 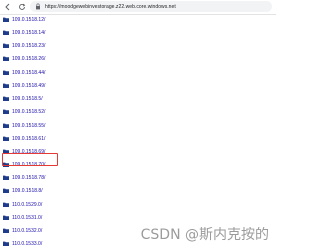 I want to click on list-item: 109.0.1518.8/, so click(x=23, y=190).